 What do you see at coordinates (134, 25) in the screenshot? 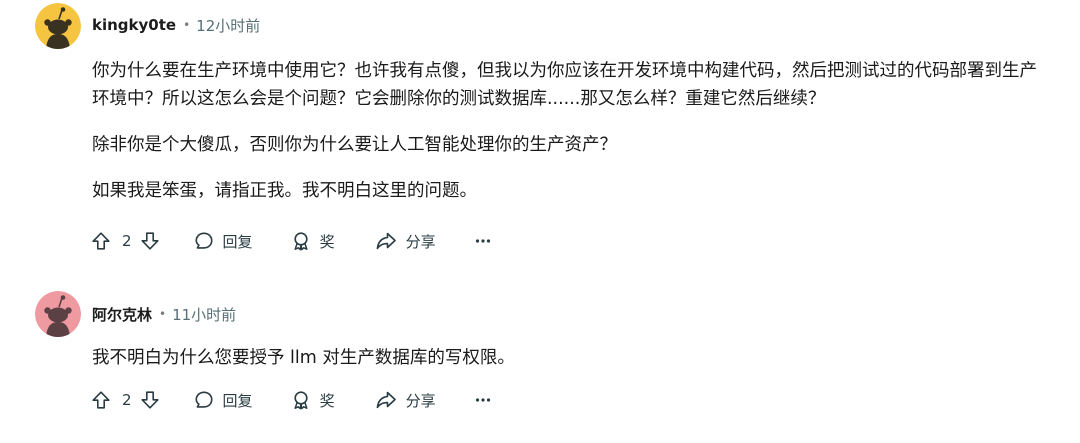
I see `author-name: kingky0te` at bounding box center [134, 25].